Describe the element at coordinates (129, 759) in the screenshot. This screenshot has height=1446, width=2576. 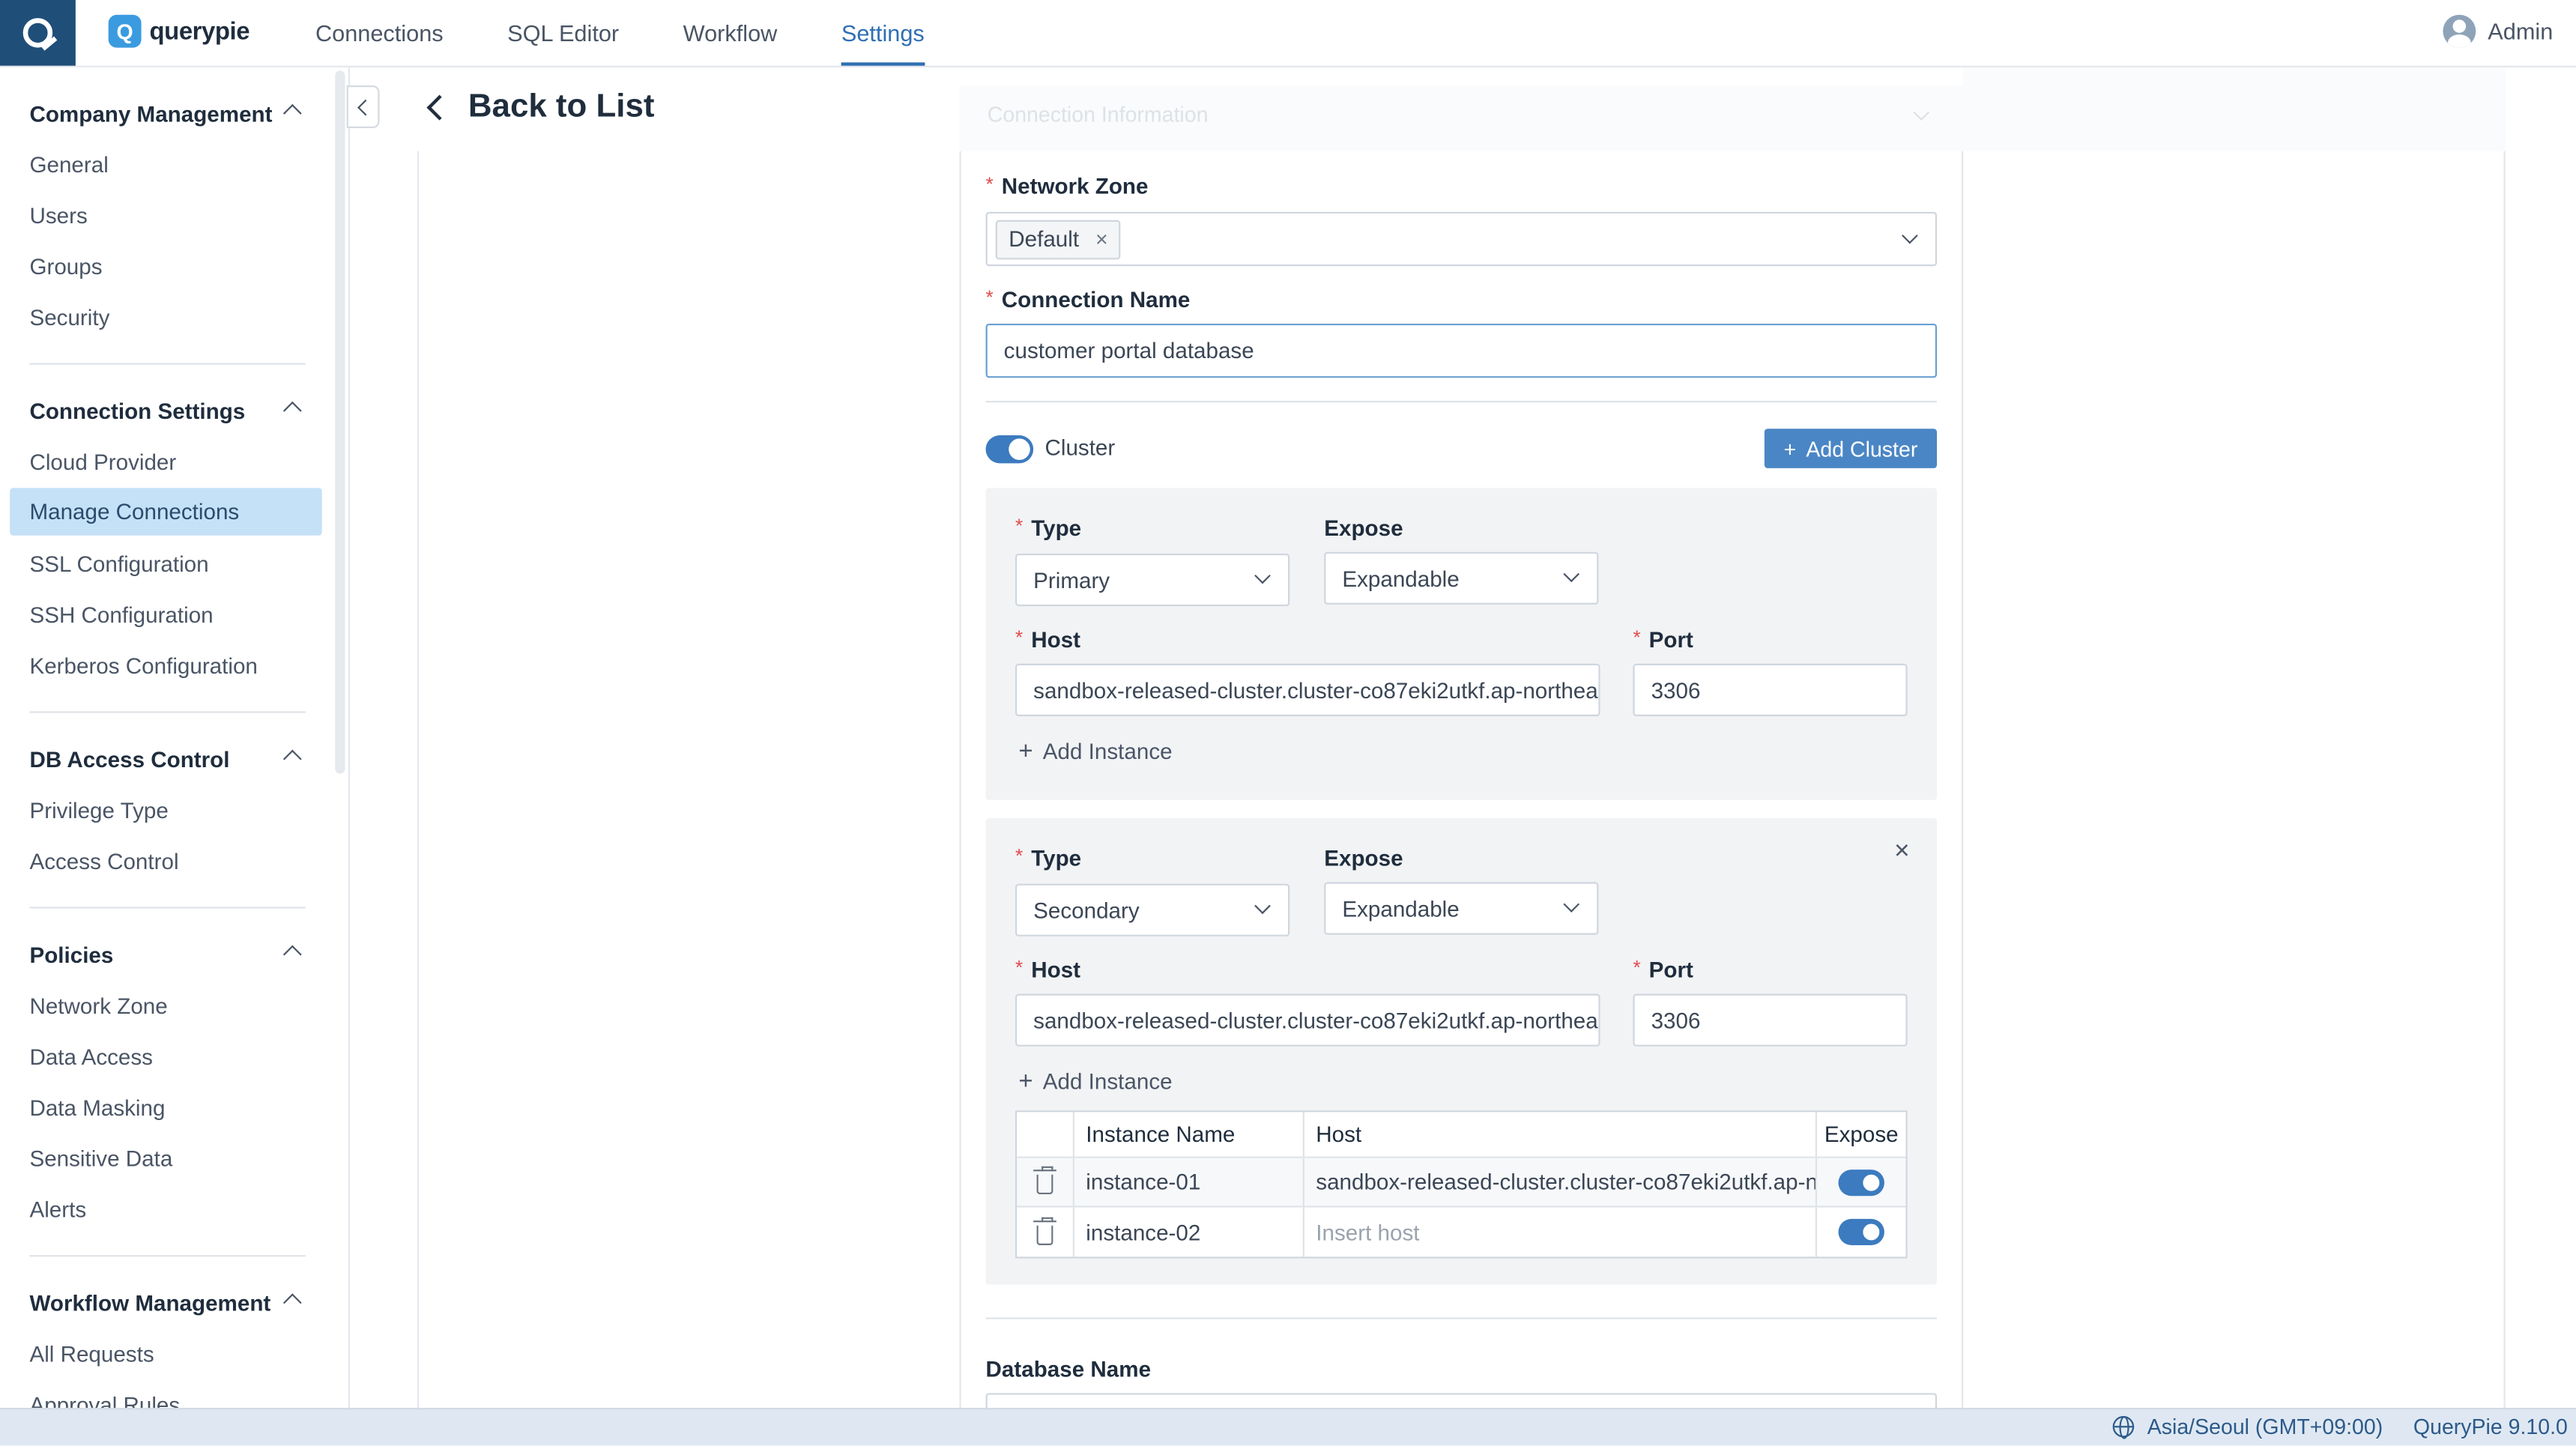
I see `section-title: DB Access Control` at that location.